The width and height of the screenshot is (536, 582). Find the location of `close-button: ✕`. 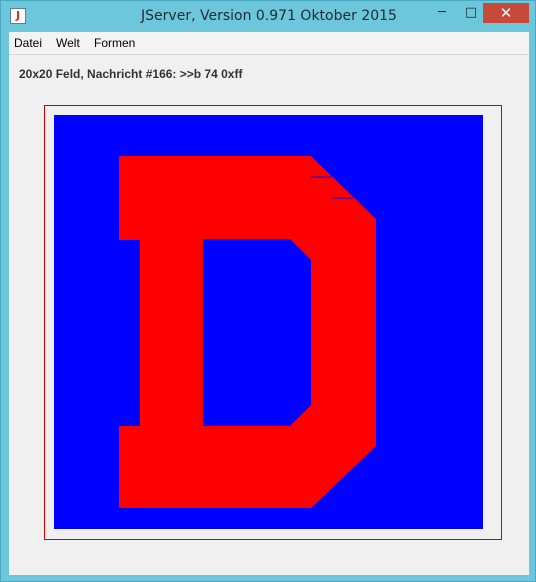

close-button: ✕ is located at coordinates (506, 13).